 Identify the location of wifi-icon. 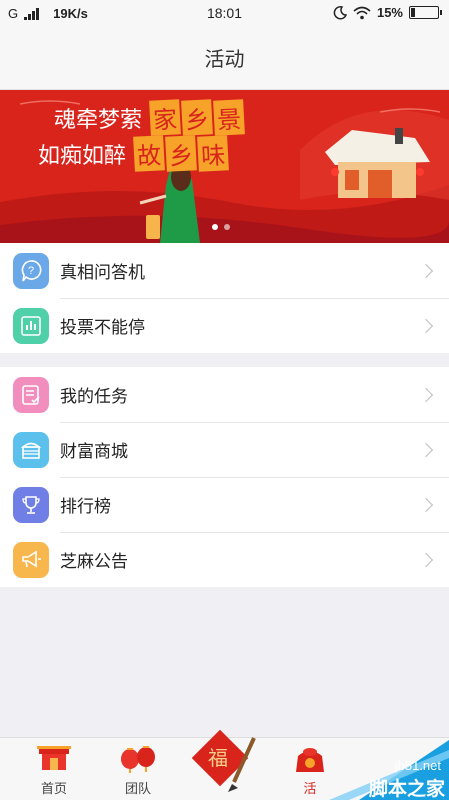
(362, 12).